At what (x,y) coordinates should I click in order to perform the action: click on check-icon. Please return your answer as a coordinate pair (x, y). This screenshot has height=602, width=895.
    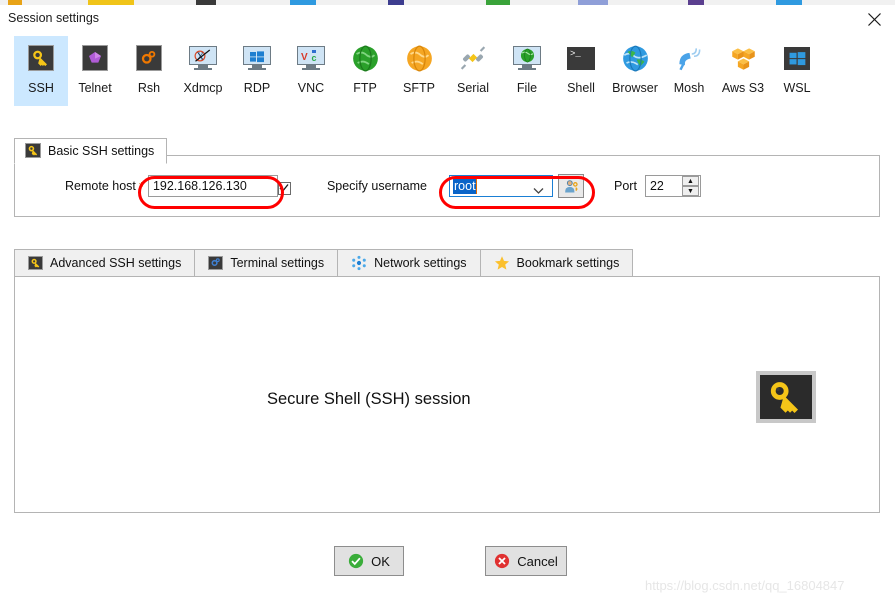
    Looking at the image, I should click on (284, 188).